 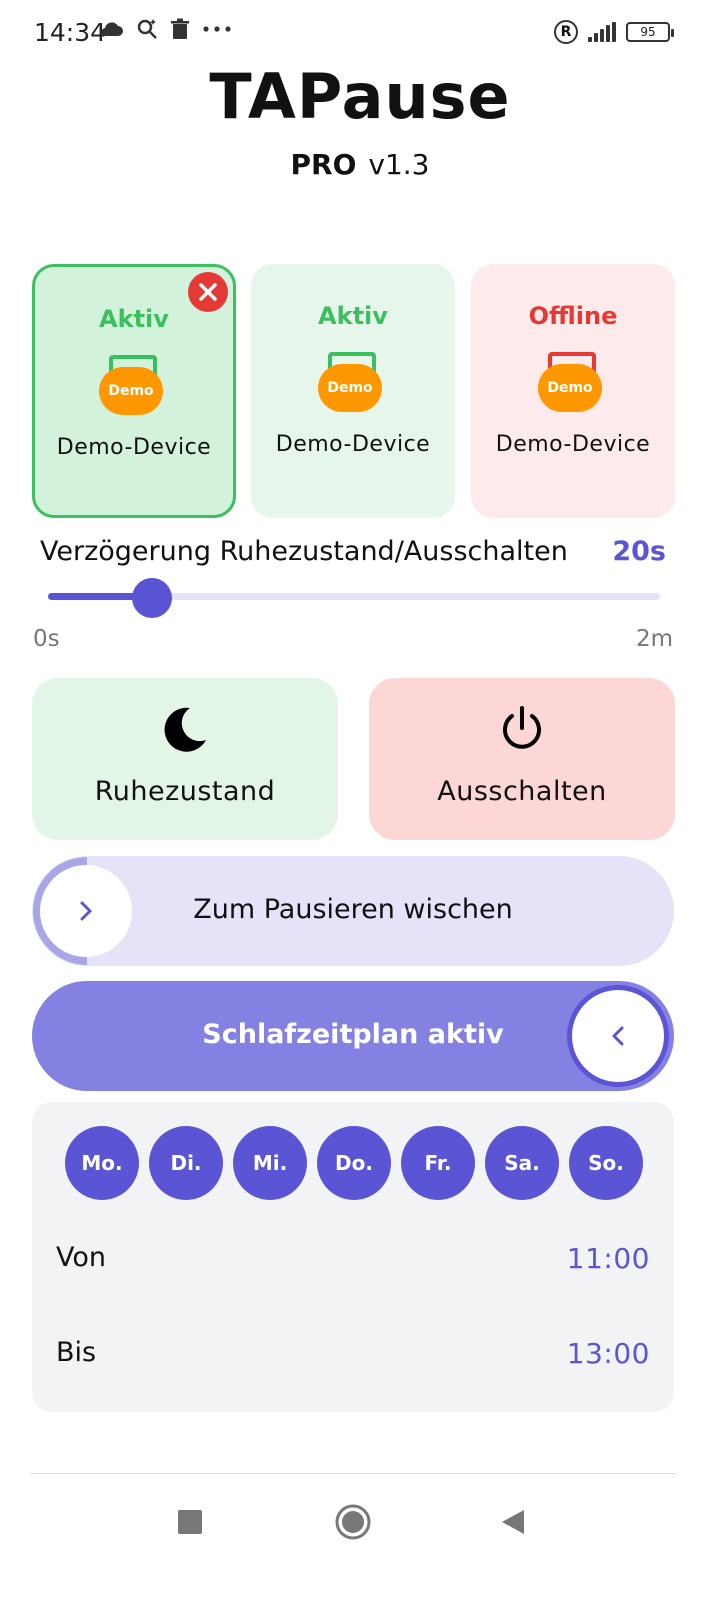 I want to click on home-circle-icon, so click(x=353, y=1522).